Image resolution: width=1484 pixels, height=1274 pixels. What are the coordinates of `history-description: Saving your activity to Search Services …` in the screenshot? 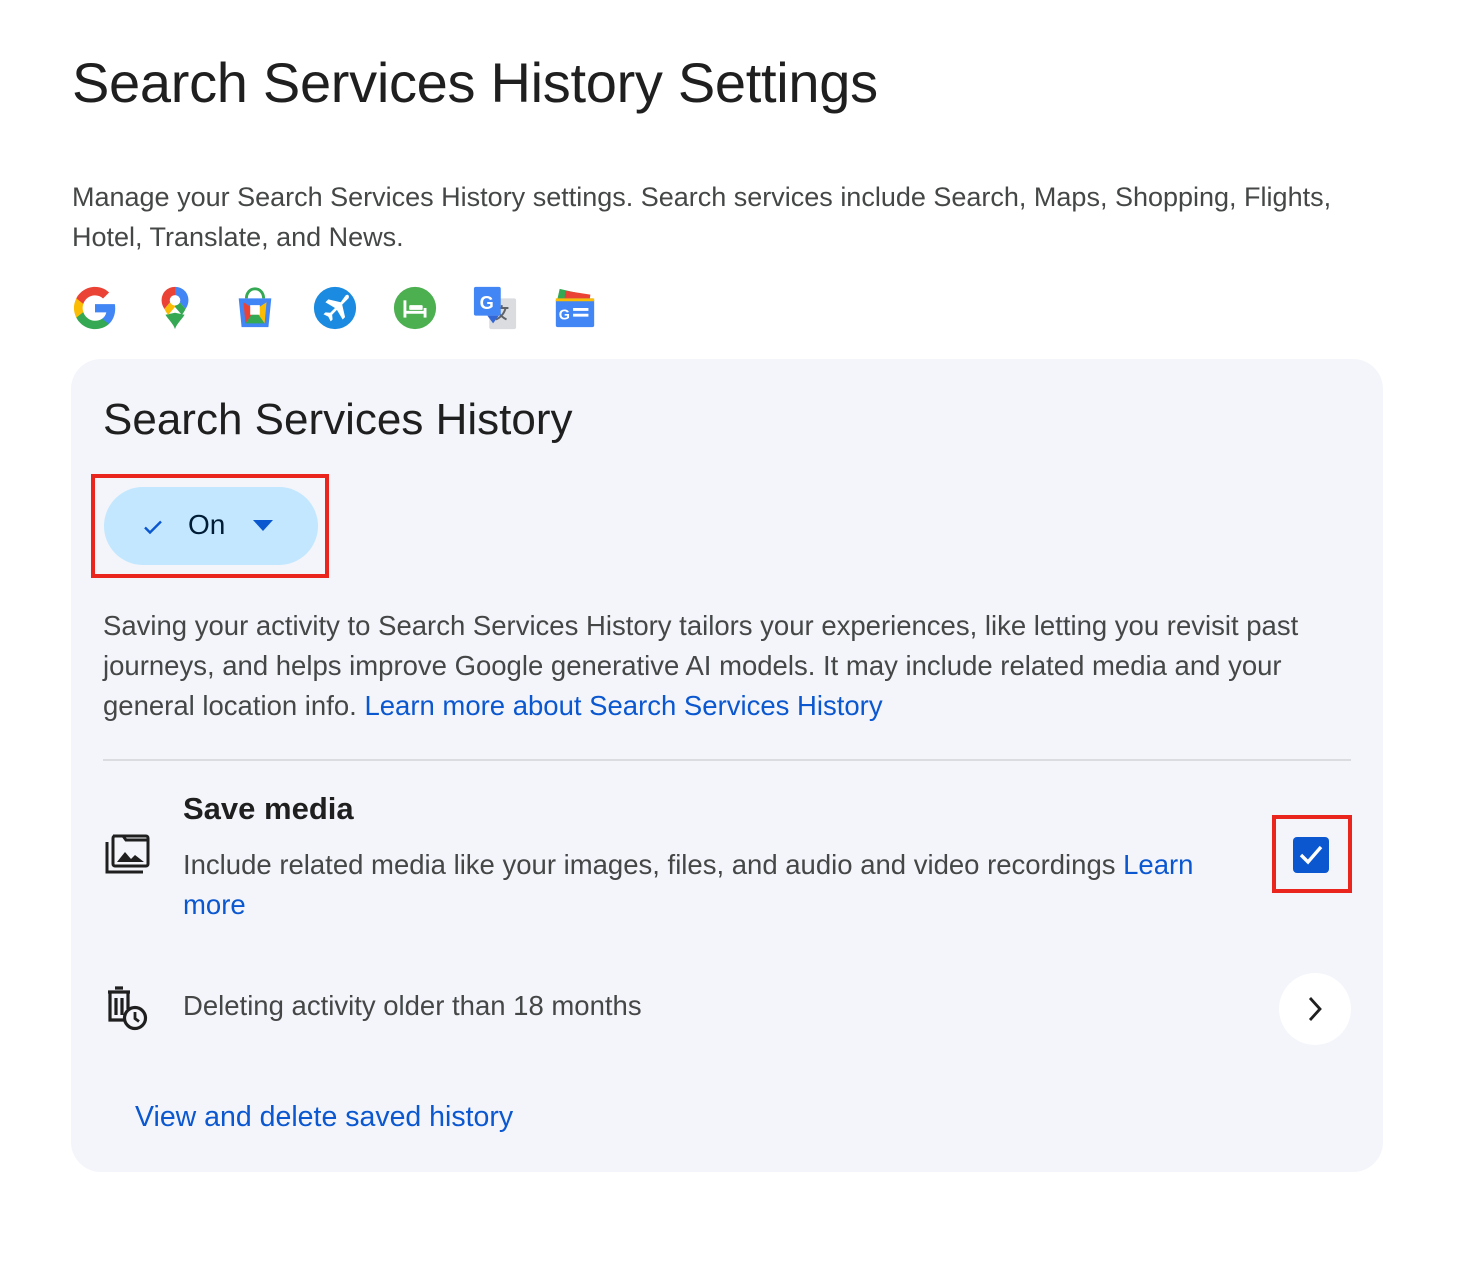 It's located at (728, 666).